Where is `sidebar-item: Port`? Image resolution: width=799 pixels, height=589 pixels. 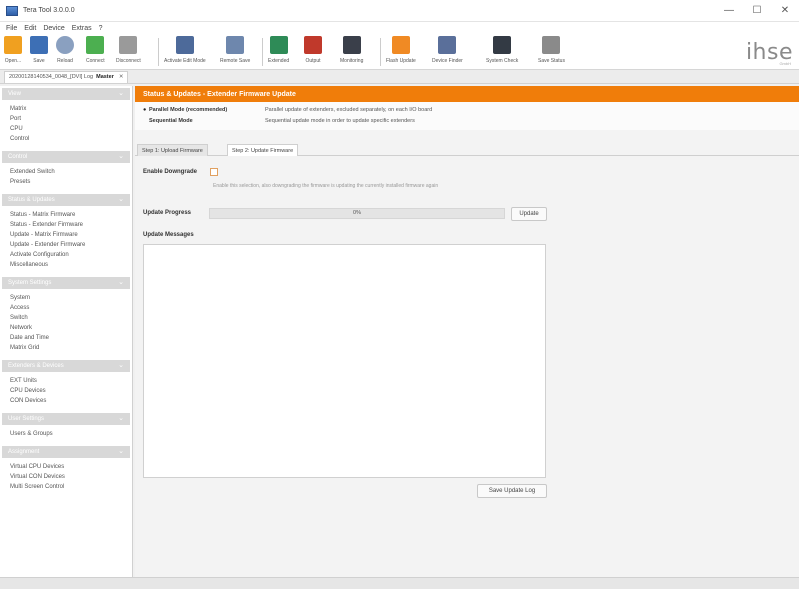 sidebar-item: Port is located at coordinates (71, 119).